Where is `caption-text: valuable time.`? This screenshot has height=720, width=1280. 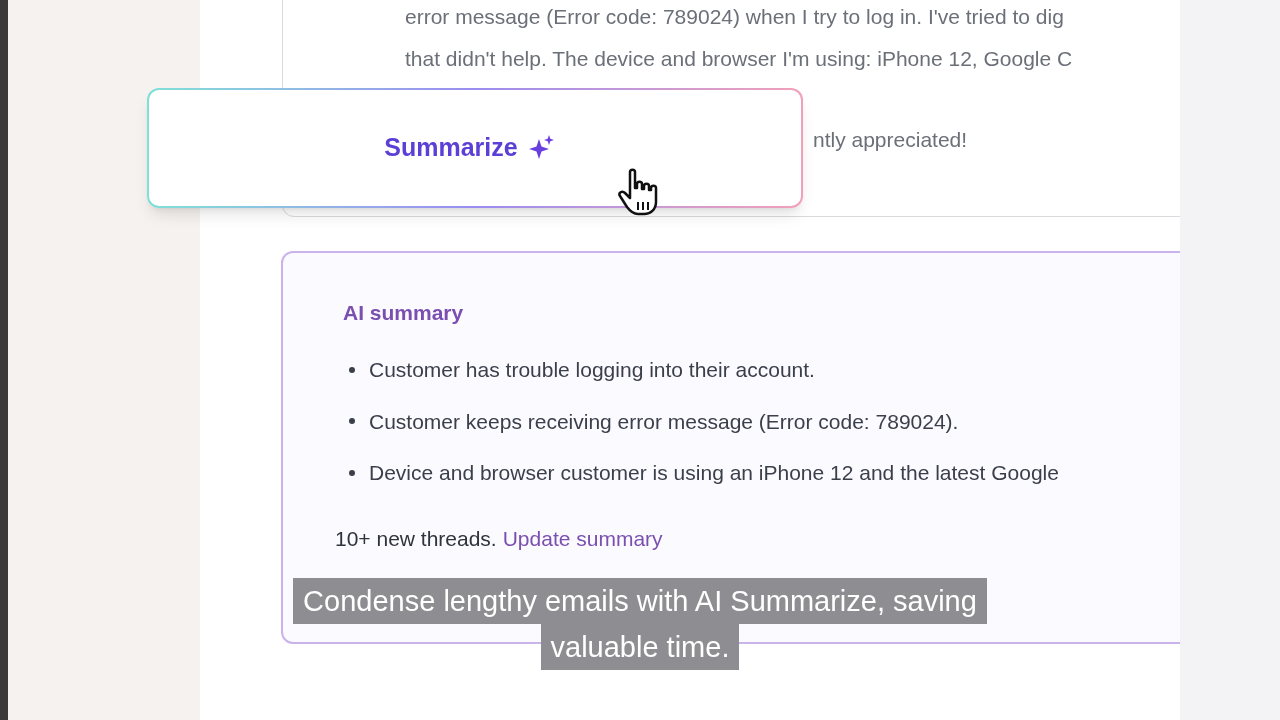 caption-text: valuable time. is located at coordinates (640, 647).